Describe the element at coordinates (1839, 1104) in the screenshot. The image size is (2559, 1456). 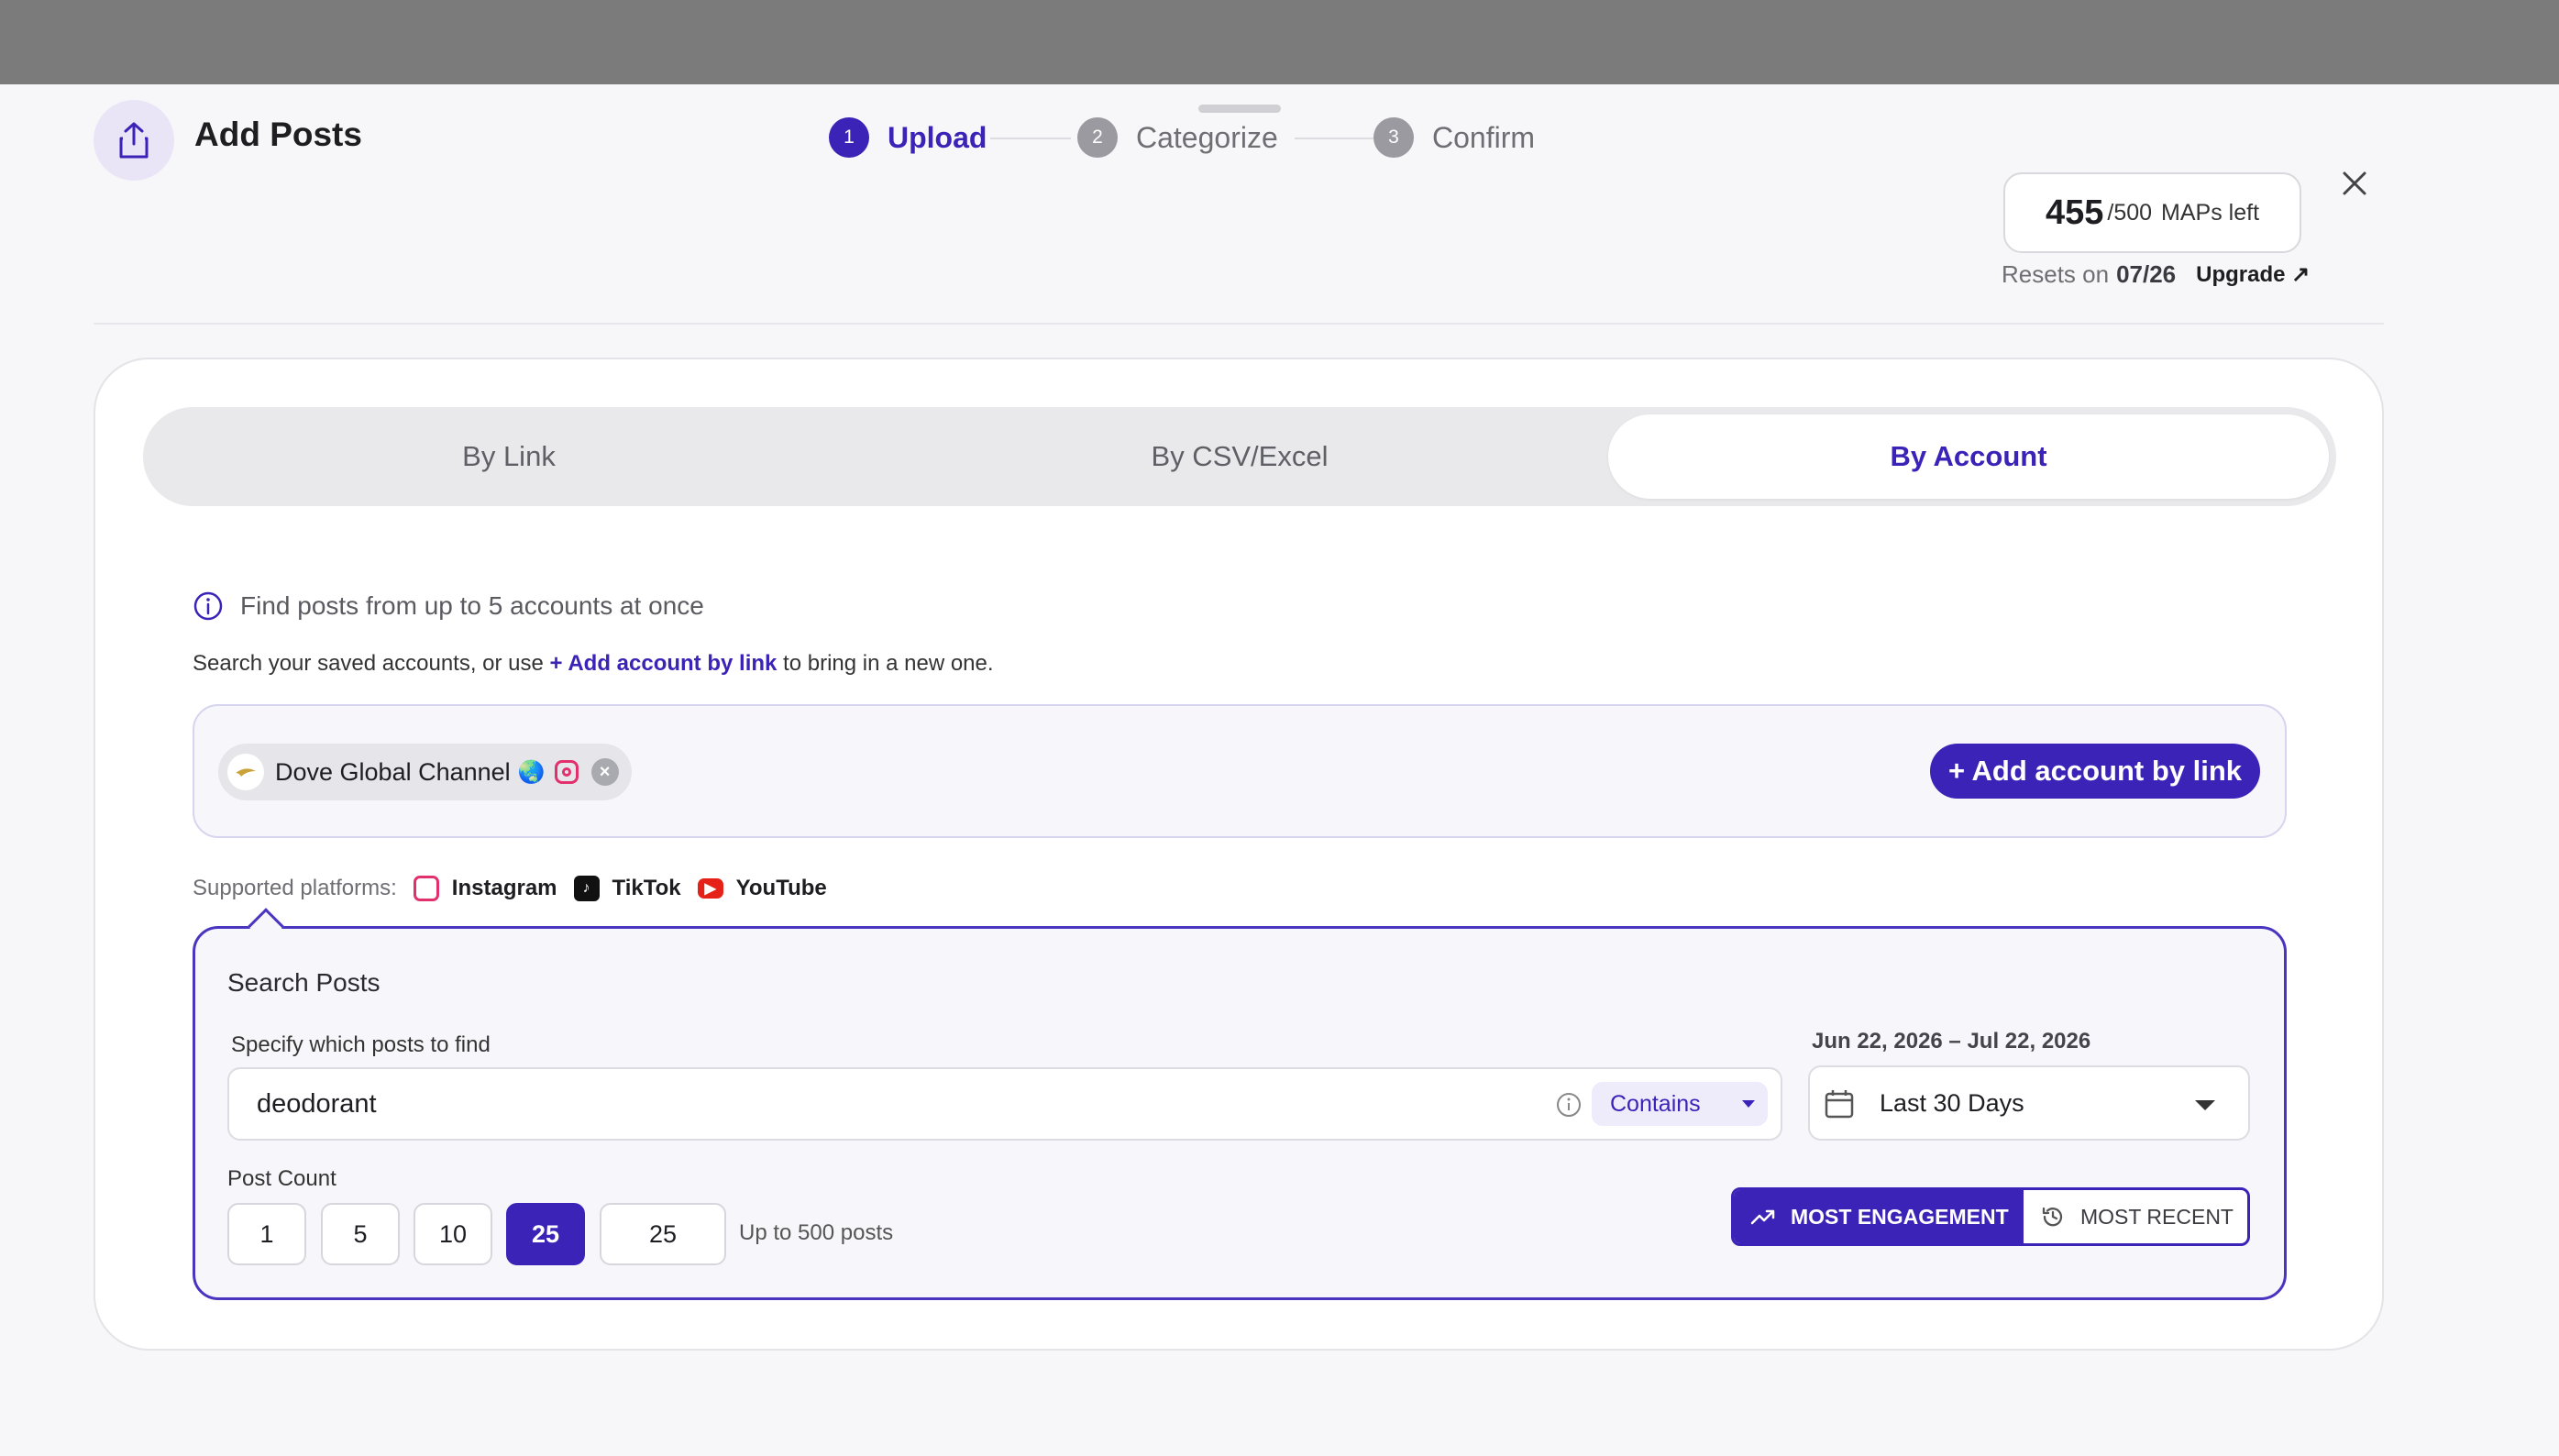
I see `calendar-icon` at that location.